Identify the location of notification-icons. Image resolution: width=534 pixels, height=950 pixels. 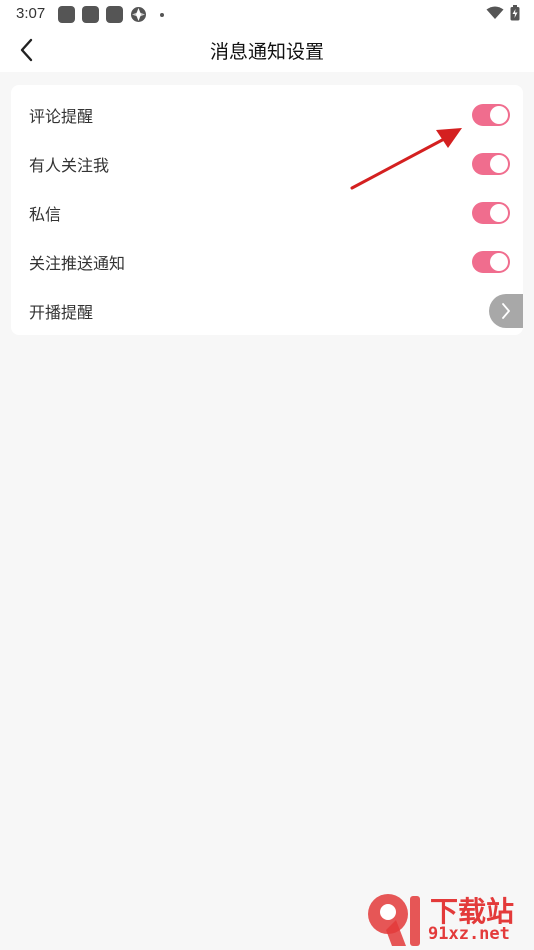
(111, 14).